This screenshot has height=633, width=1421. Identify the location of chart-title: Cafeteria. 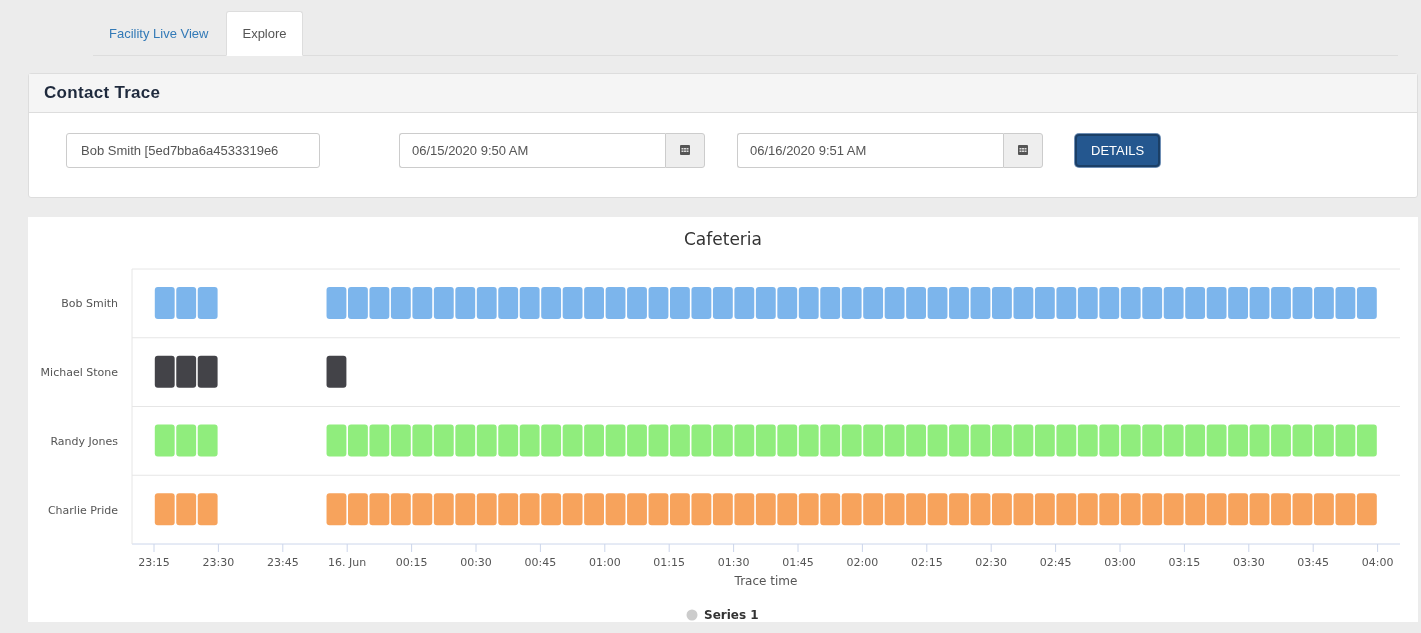
(723, 239).